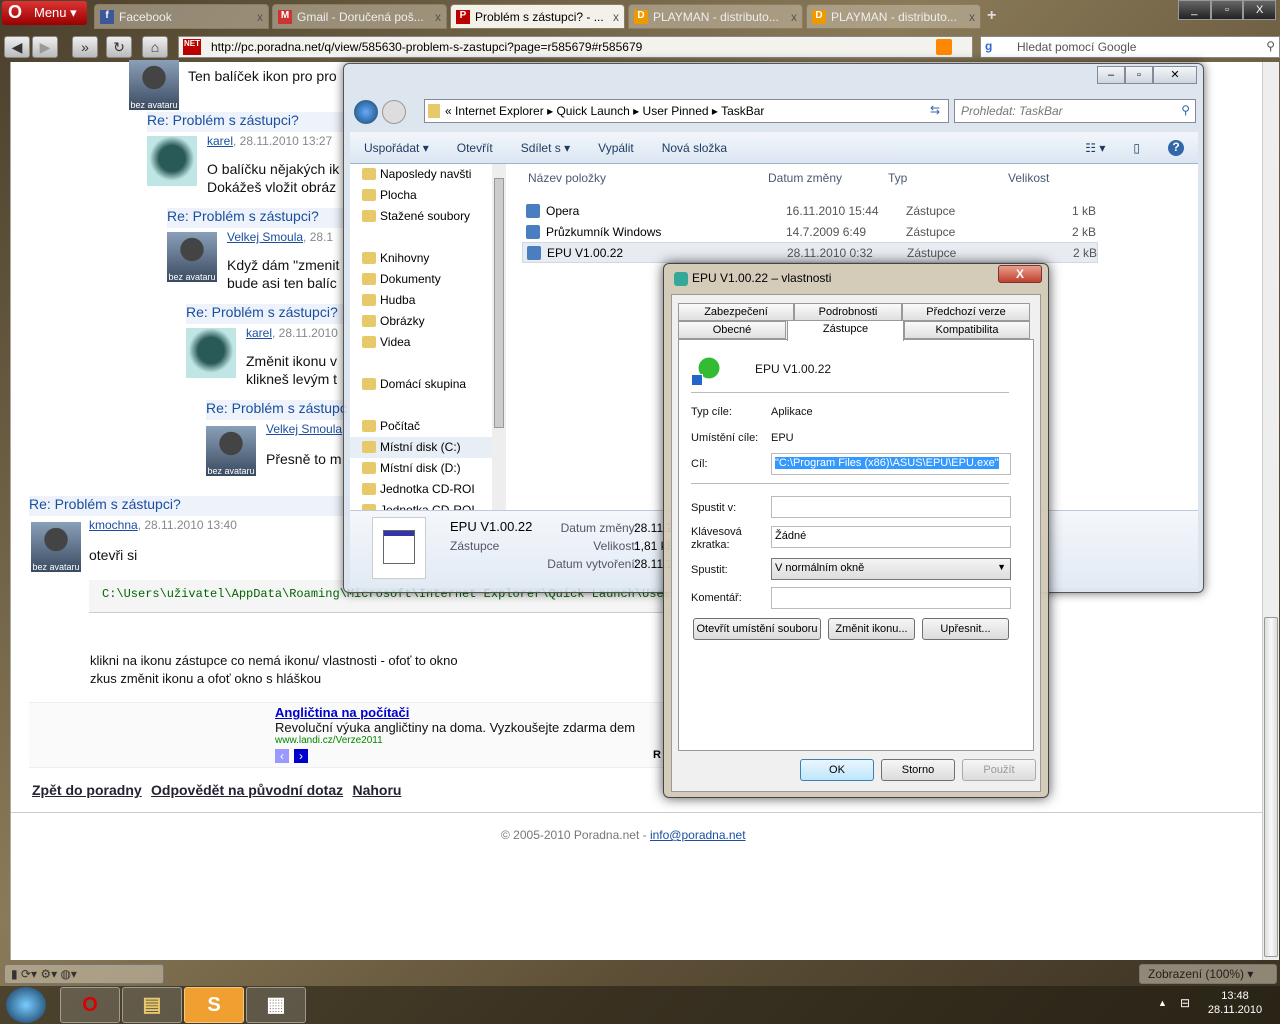 This screenshot has height=1024, width=1280. Describe the element at coordinates (848, 312) in the screenshot. I see `tab-details: Podrobnosti` at that location.